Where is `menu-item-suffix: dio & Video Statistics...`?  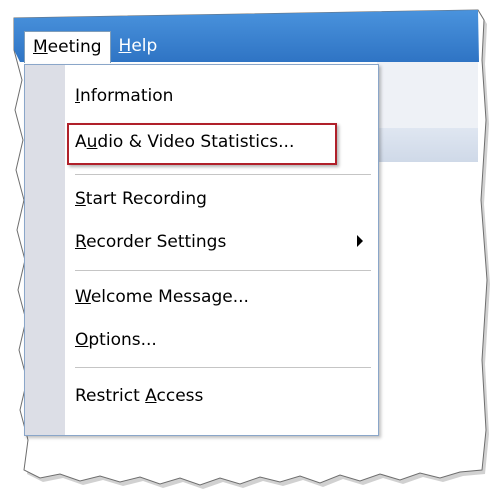
menu-item-suffix: dio & Video Statistics... is located at coordinates (196, 142).